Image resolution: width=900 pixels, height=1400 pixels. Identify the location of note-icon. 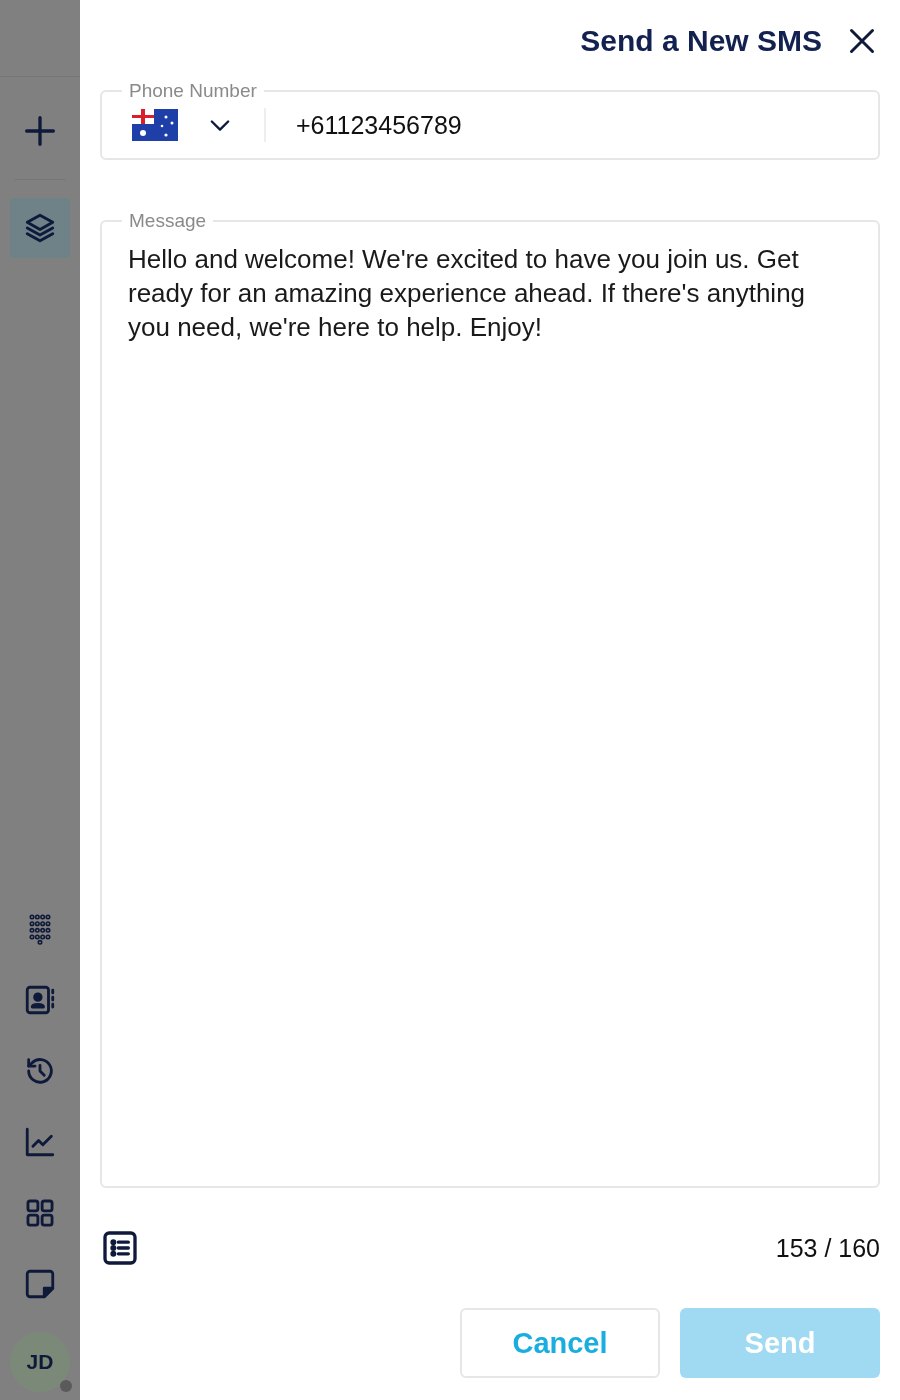
(40, 1284).